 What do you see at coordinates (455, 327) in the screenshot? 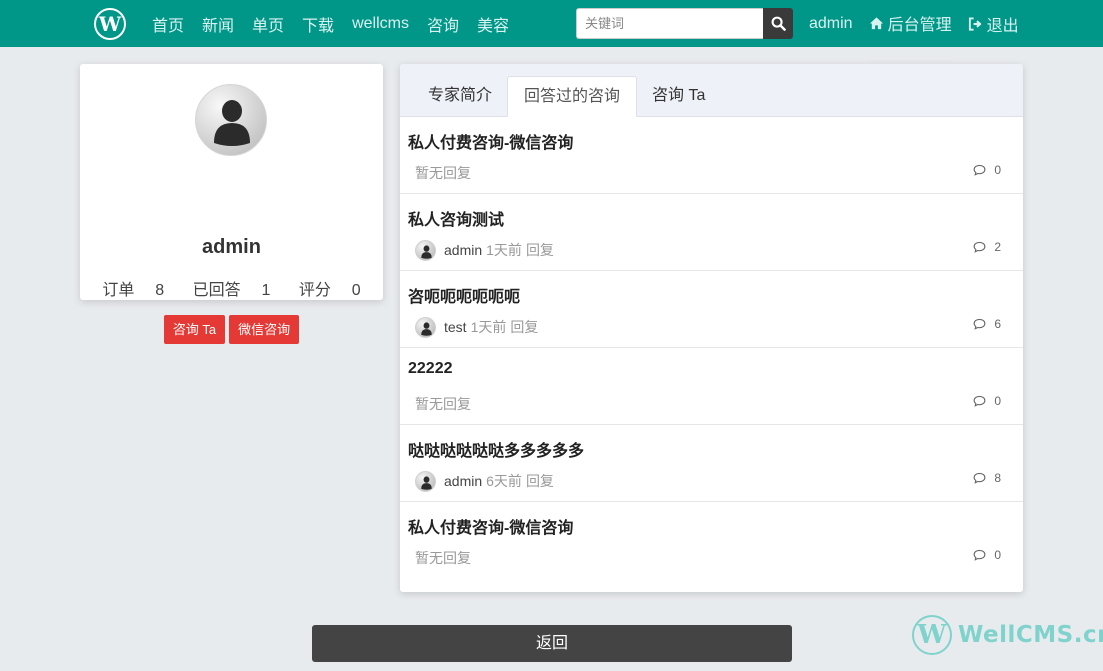
I see `reply-user: test` at bounding box center [455, 327].